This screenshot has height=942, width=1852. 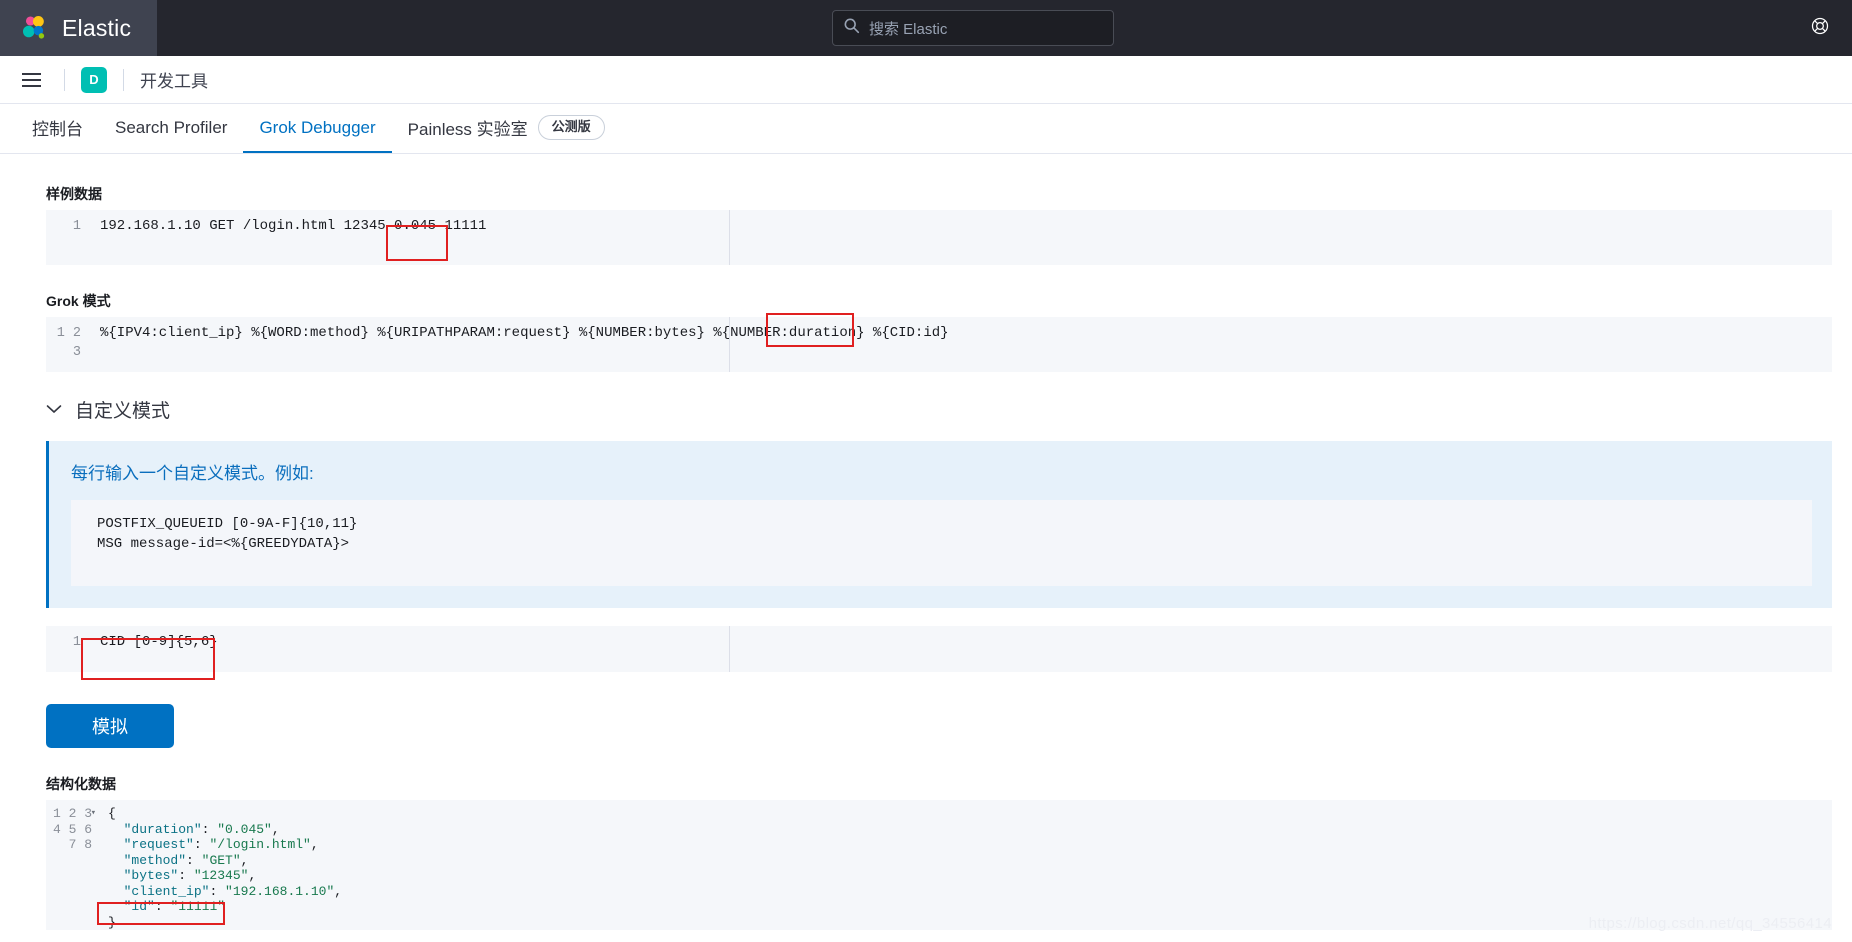 I want to click on grok-pattern-gutter: 1 2 3, so click(x=68, y=344).